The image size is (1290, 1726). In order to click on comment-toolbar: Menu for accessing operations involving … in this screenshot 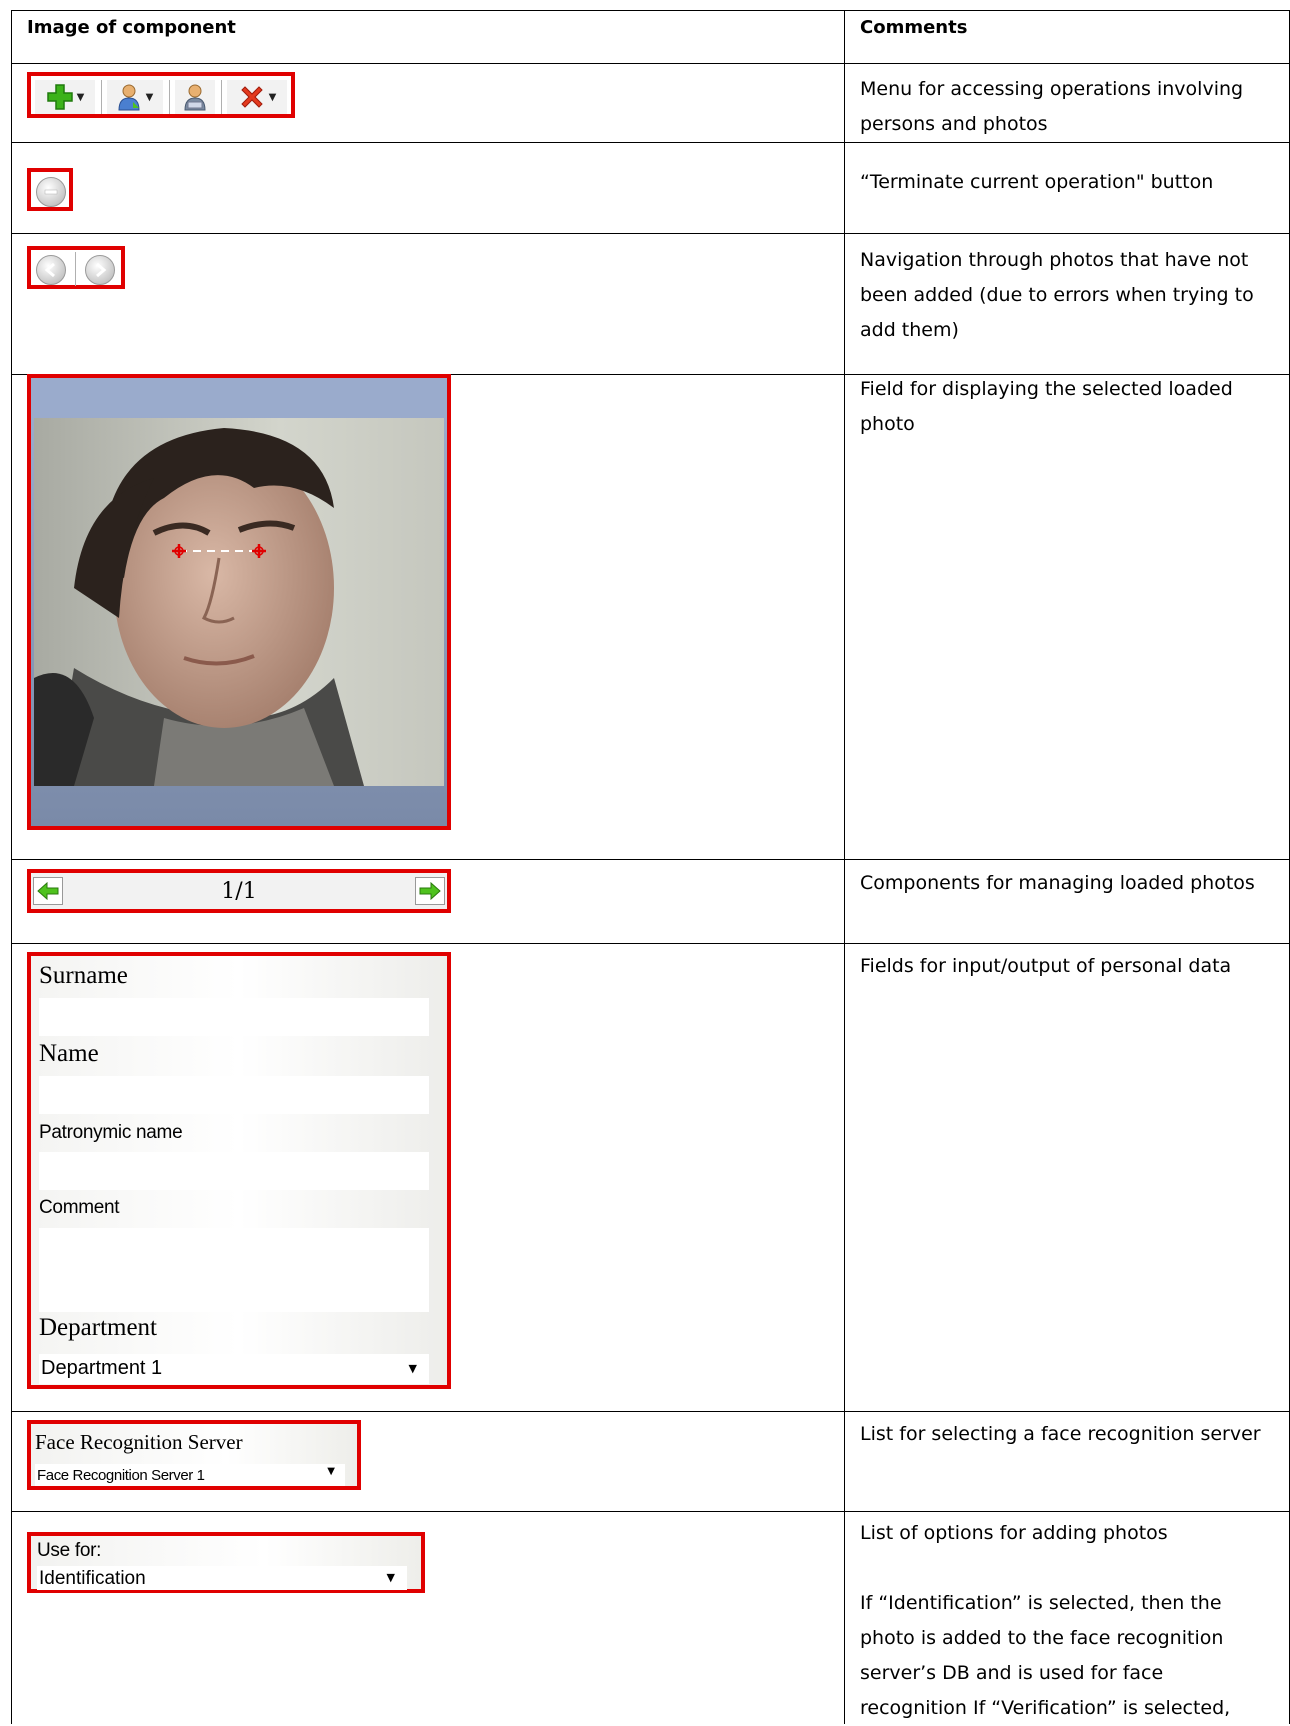, I will do `click(1052, 106)`.